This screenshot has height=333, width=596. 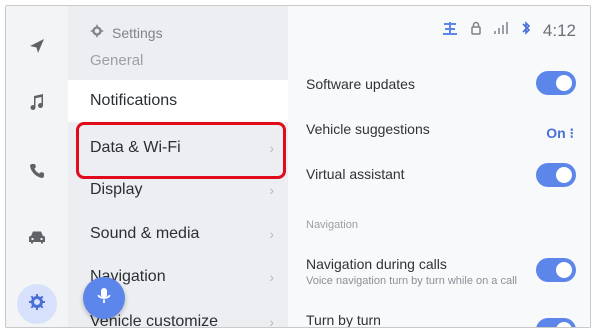 I want to click on lock-icon, so click(x=476, y=30).